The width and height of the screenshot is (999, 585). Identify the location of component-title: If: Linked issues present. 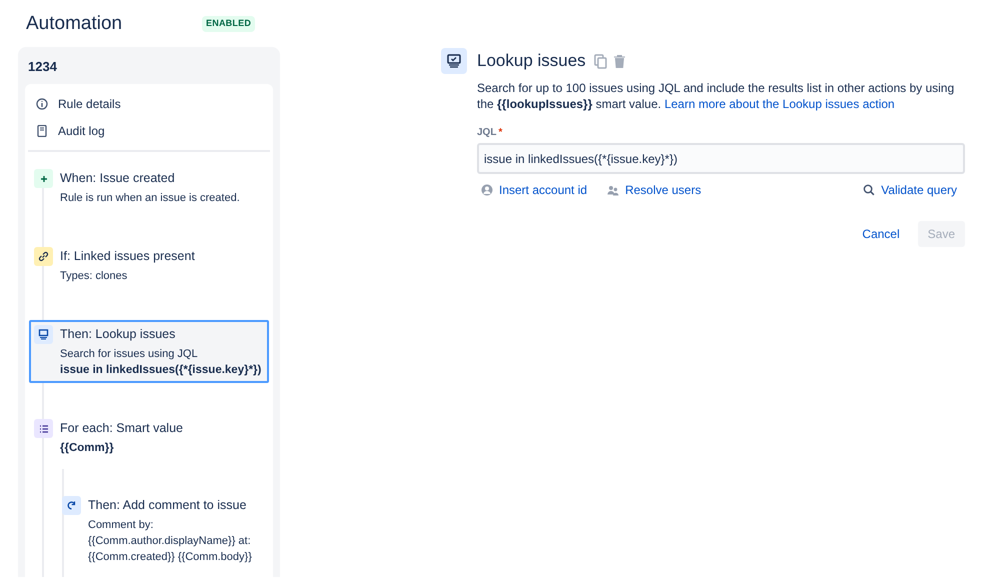
(127, 255).